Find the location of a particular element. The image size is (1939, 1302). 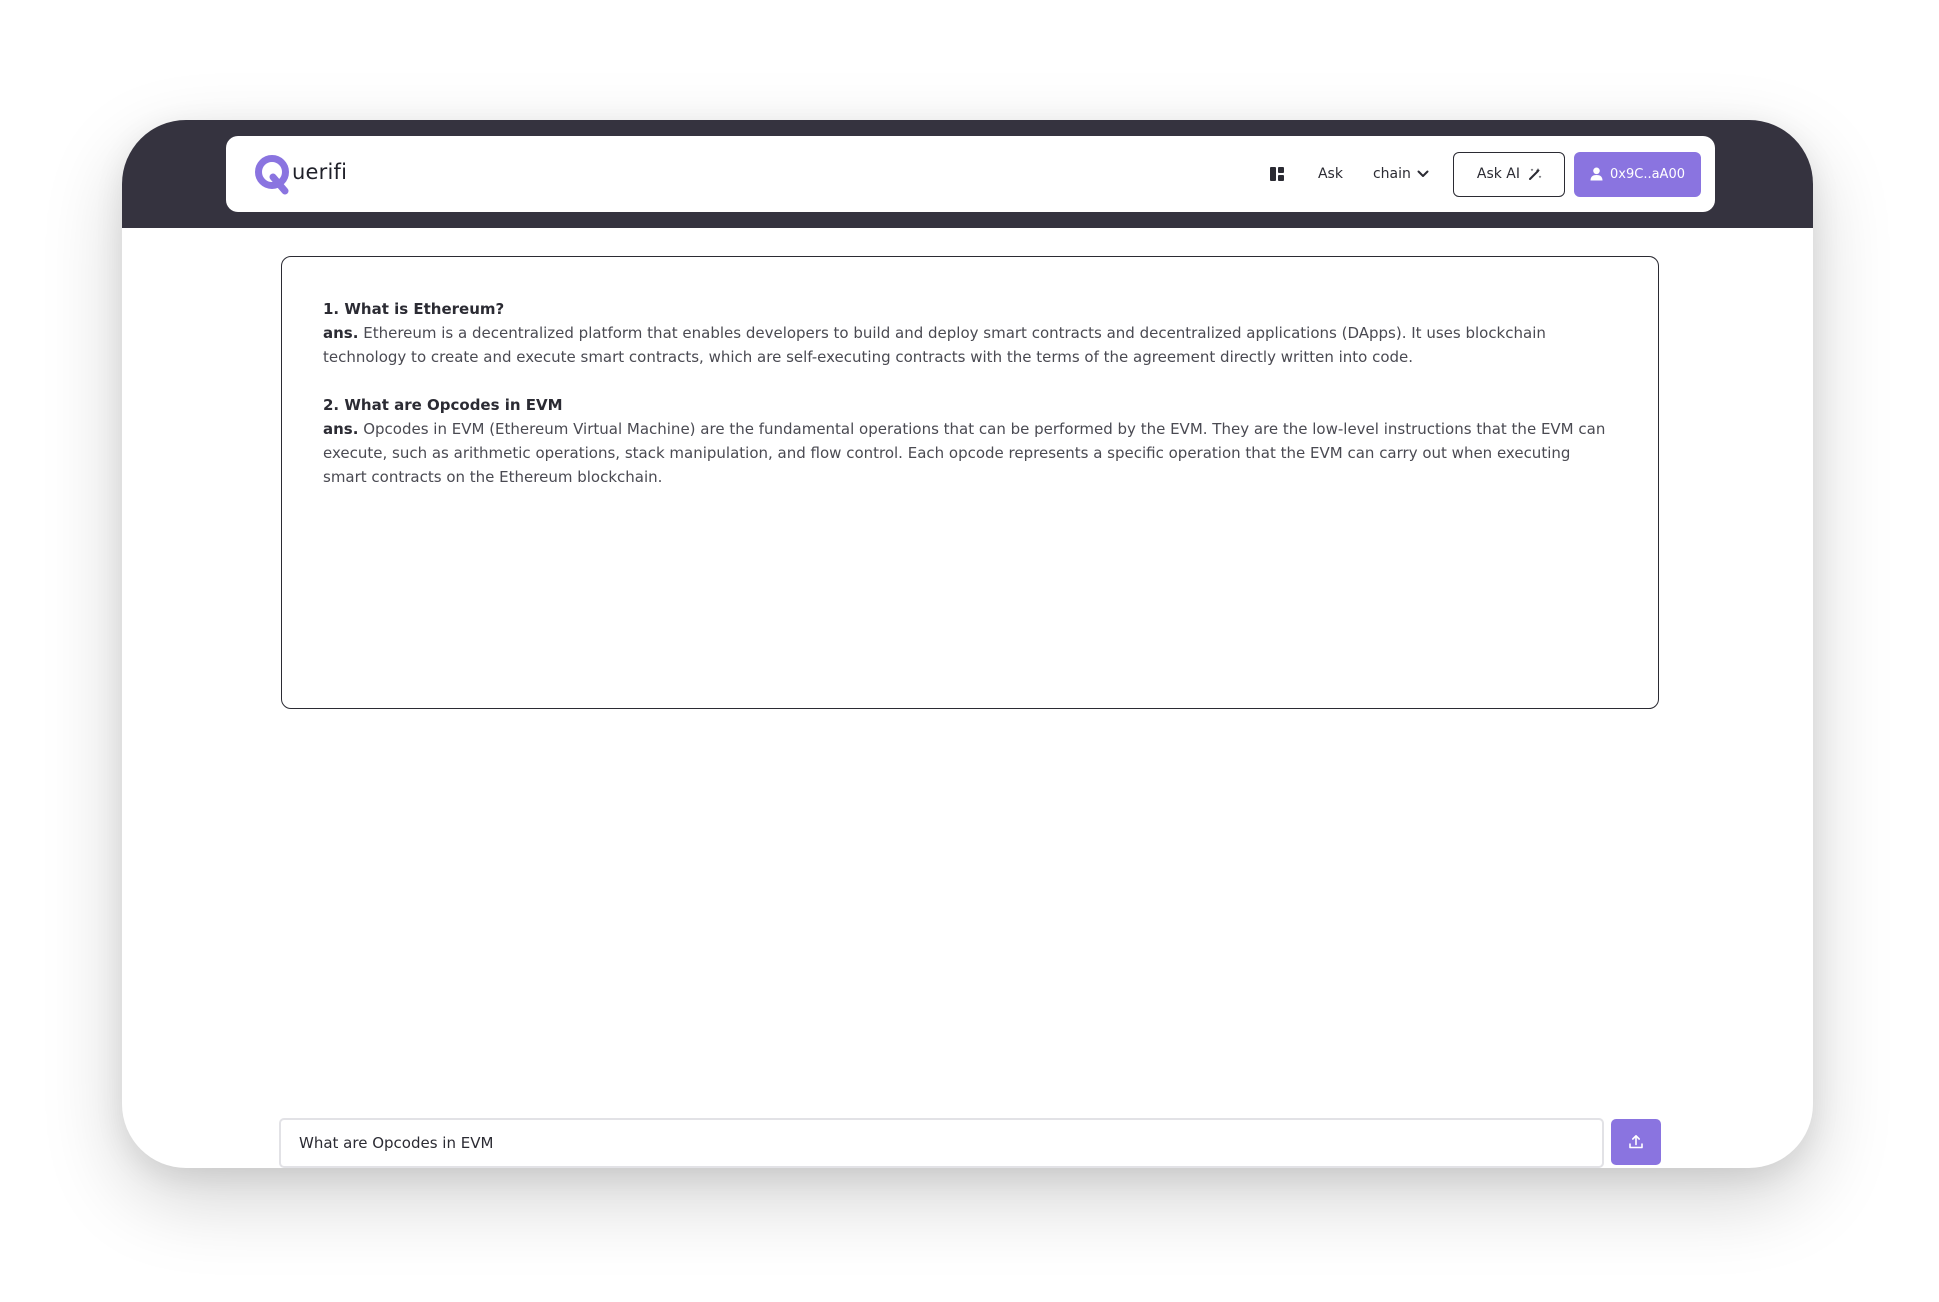

question-text: 1. What is Ethereum? is located at coordinates (414, 309).